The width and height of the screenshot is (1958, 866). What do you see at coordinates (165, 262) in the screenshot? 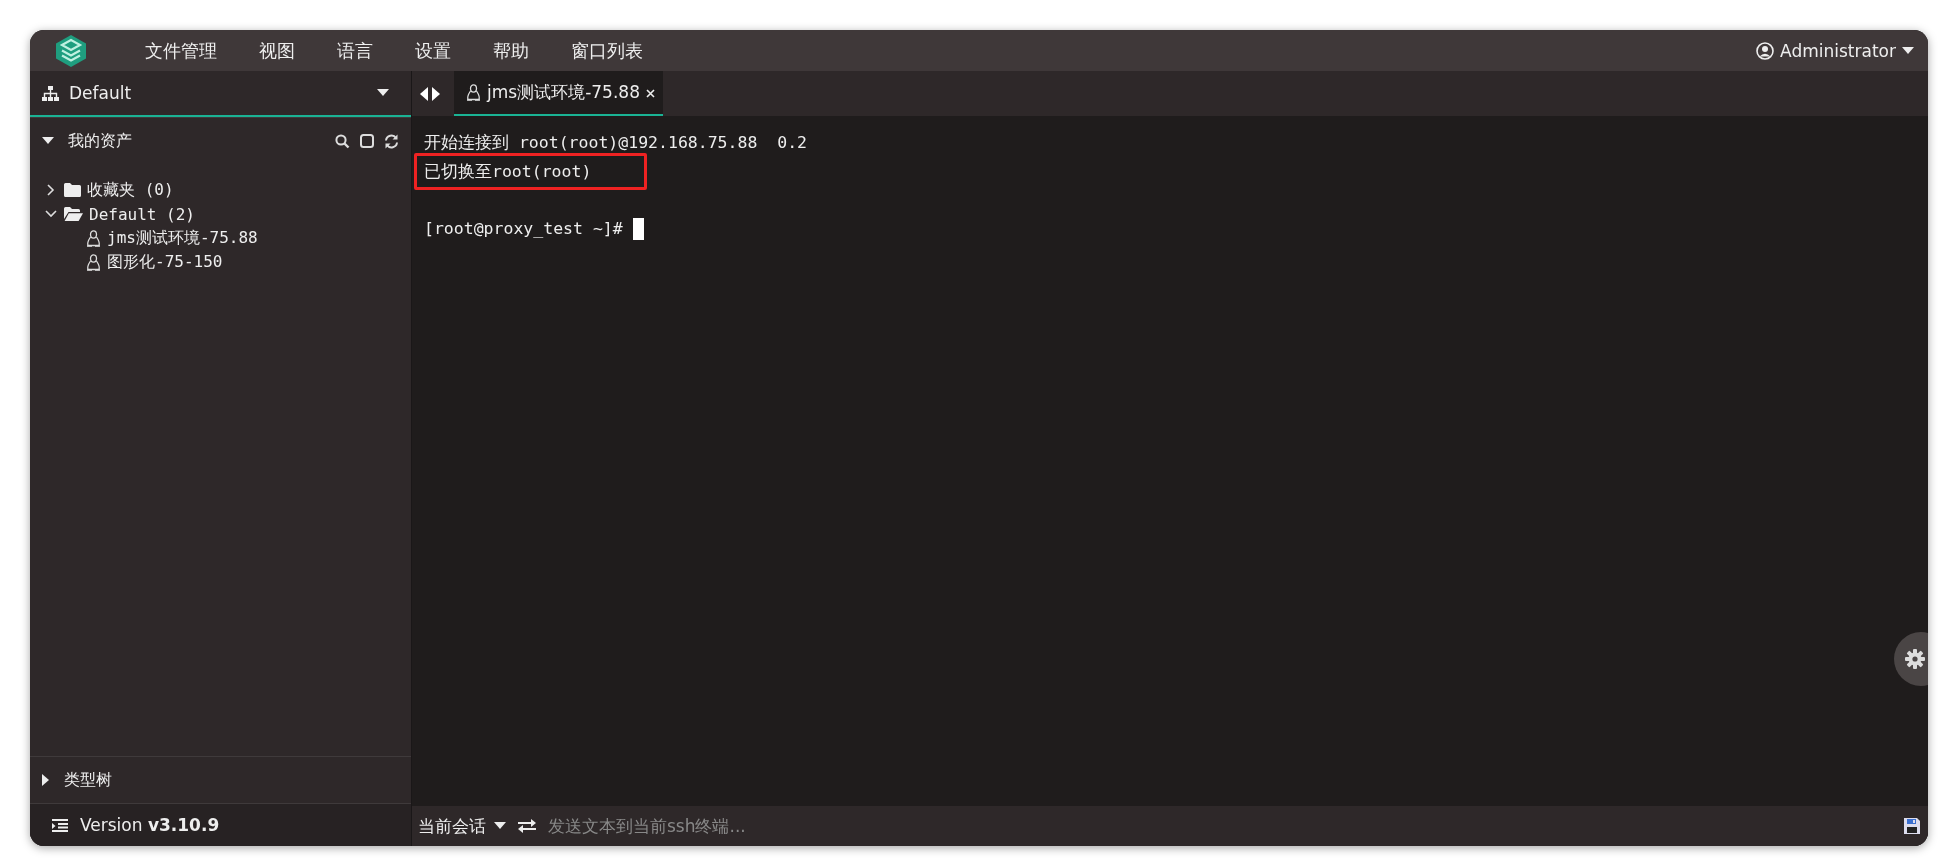
I see `tree-item: 图形化-75-150` at bounding box center [165, 262].